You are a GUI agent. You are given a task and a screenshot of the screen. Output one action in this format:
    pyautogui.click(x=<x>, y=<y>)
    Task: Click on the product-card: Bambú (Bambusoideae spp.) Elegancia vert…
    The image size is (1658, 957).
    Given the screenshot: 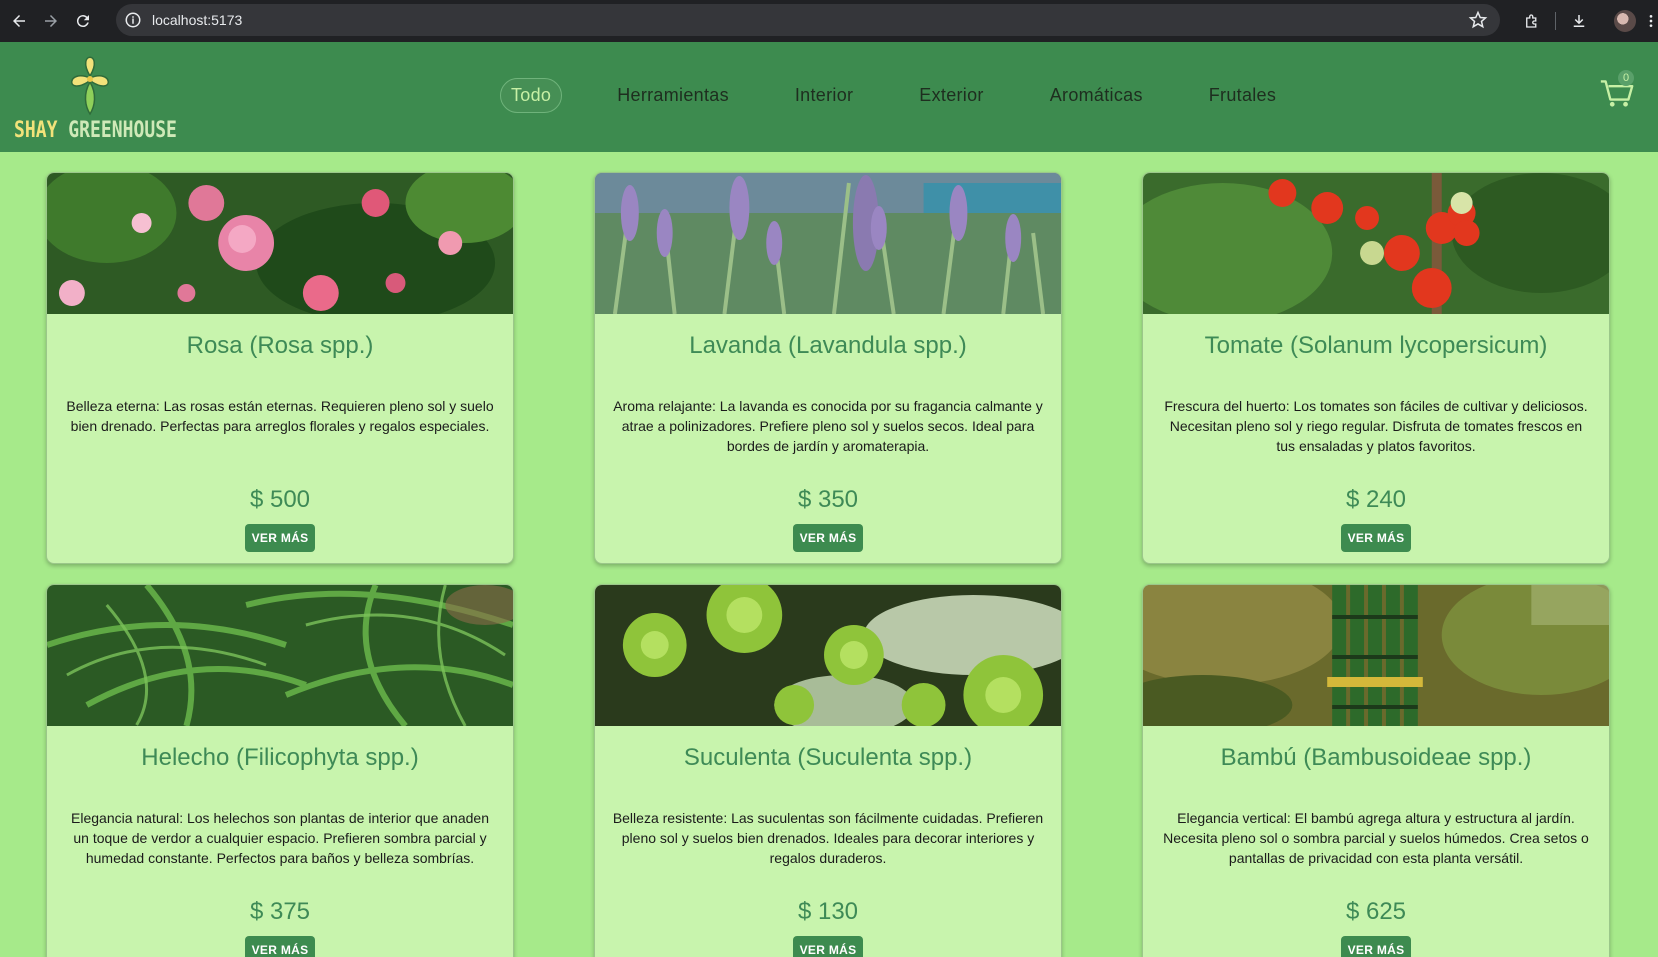 What is the action you would take?
    pyautogui.click(x=1376, y=770)
    